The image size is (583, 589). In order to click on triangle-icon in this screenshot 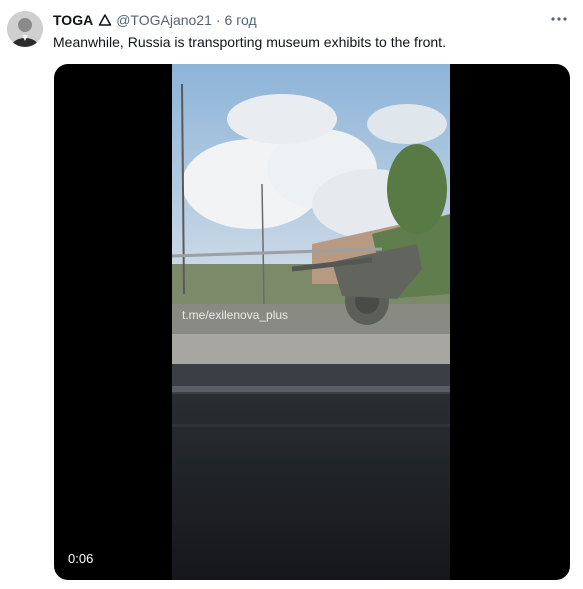, I will do `click(105, 20)`.